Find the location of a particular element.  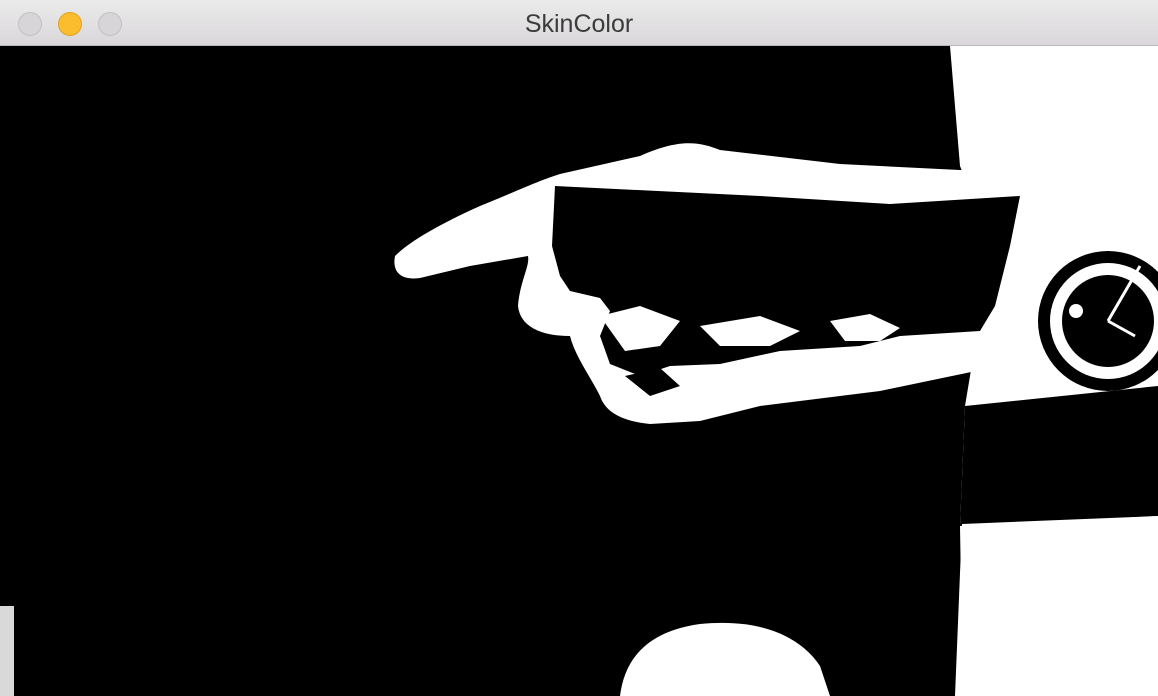

window-title: SkinColor is located at coordinates (579, 24).